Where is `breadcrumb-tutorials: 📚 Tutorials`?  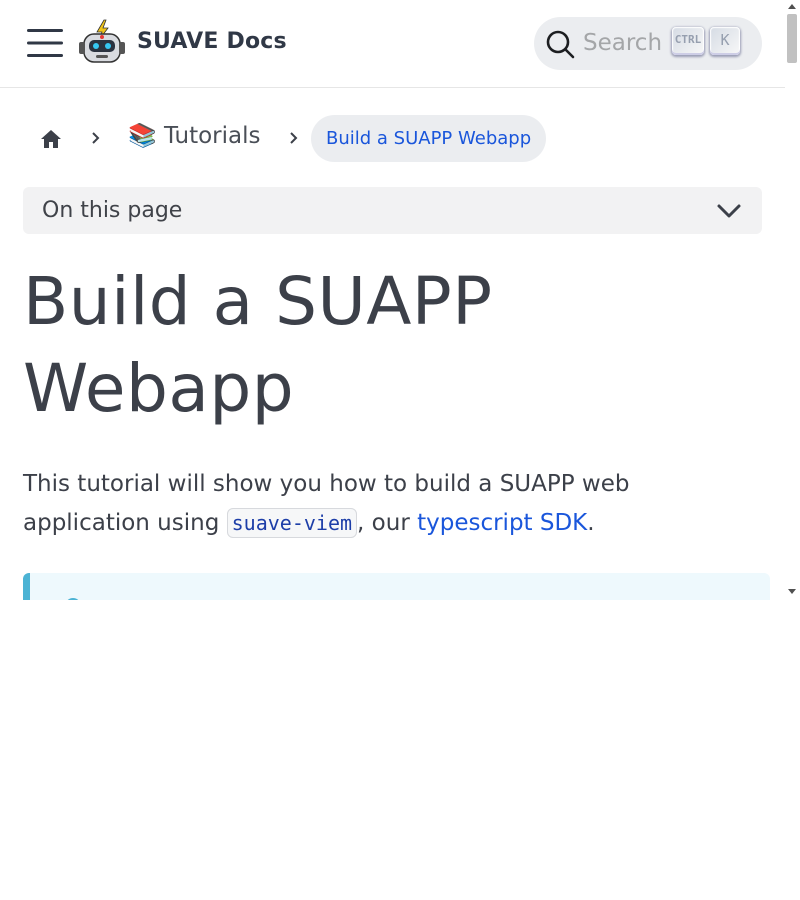
breadcrumb-tutorials: 📚 Tutorials is located at coordinates (194, 135).